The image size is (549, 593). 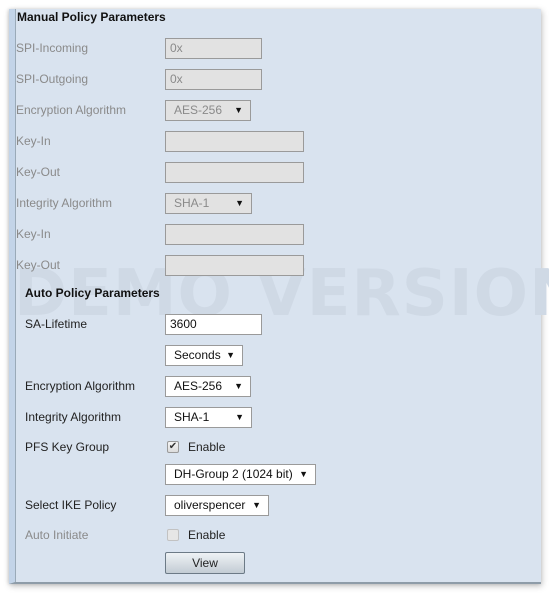 What do you see at coordinates (234, 234) in the screenshot?
I see `manual-int-key-in-input` at bounding box center [234, 234].